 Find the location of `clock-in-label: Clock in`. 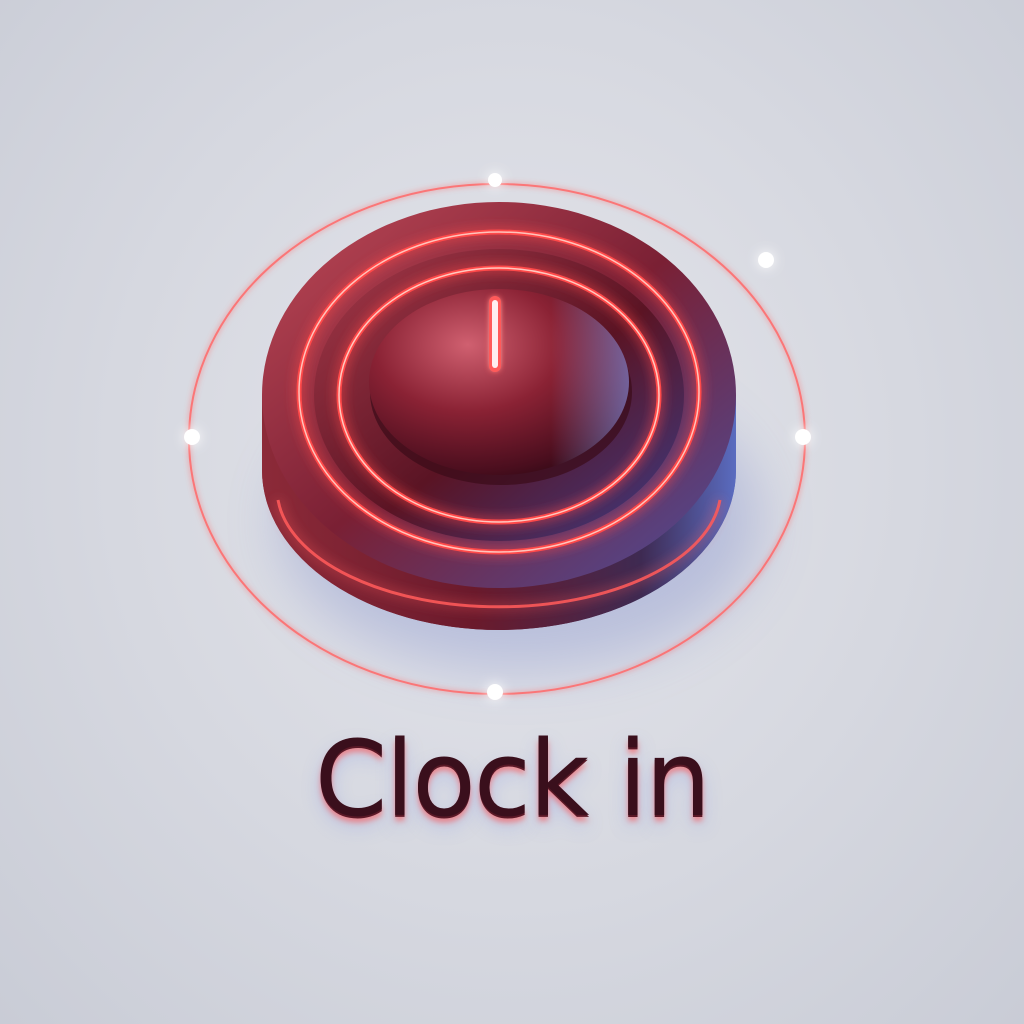

clock-in-label: Clock in is located at coordinates (512, 779).